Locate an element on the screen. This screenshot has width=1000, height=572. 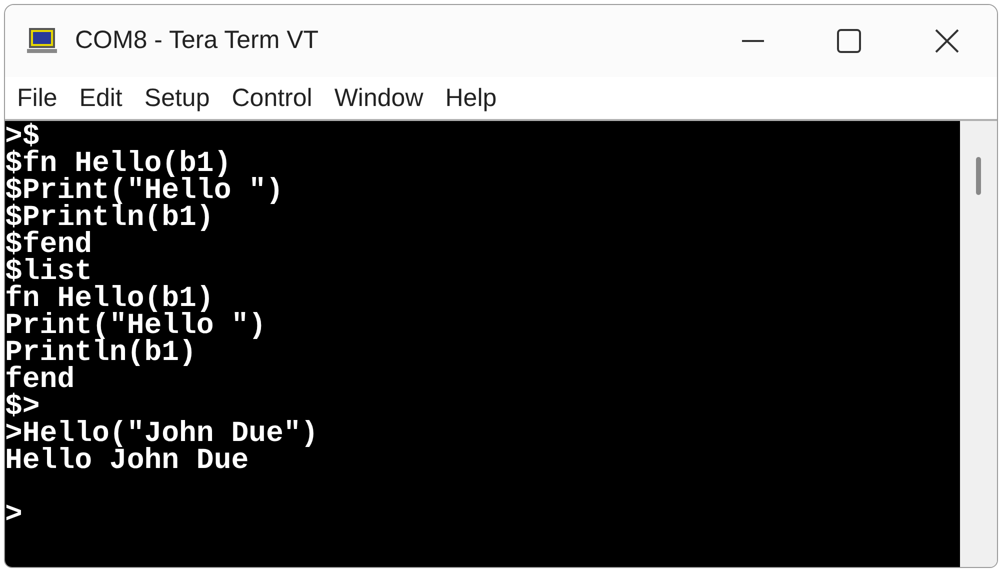
terminal-line: $fn Hello(b1) is located at coordinates (118, 163).